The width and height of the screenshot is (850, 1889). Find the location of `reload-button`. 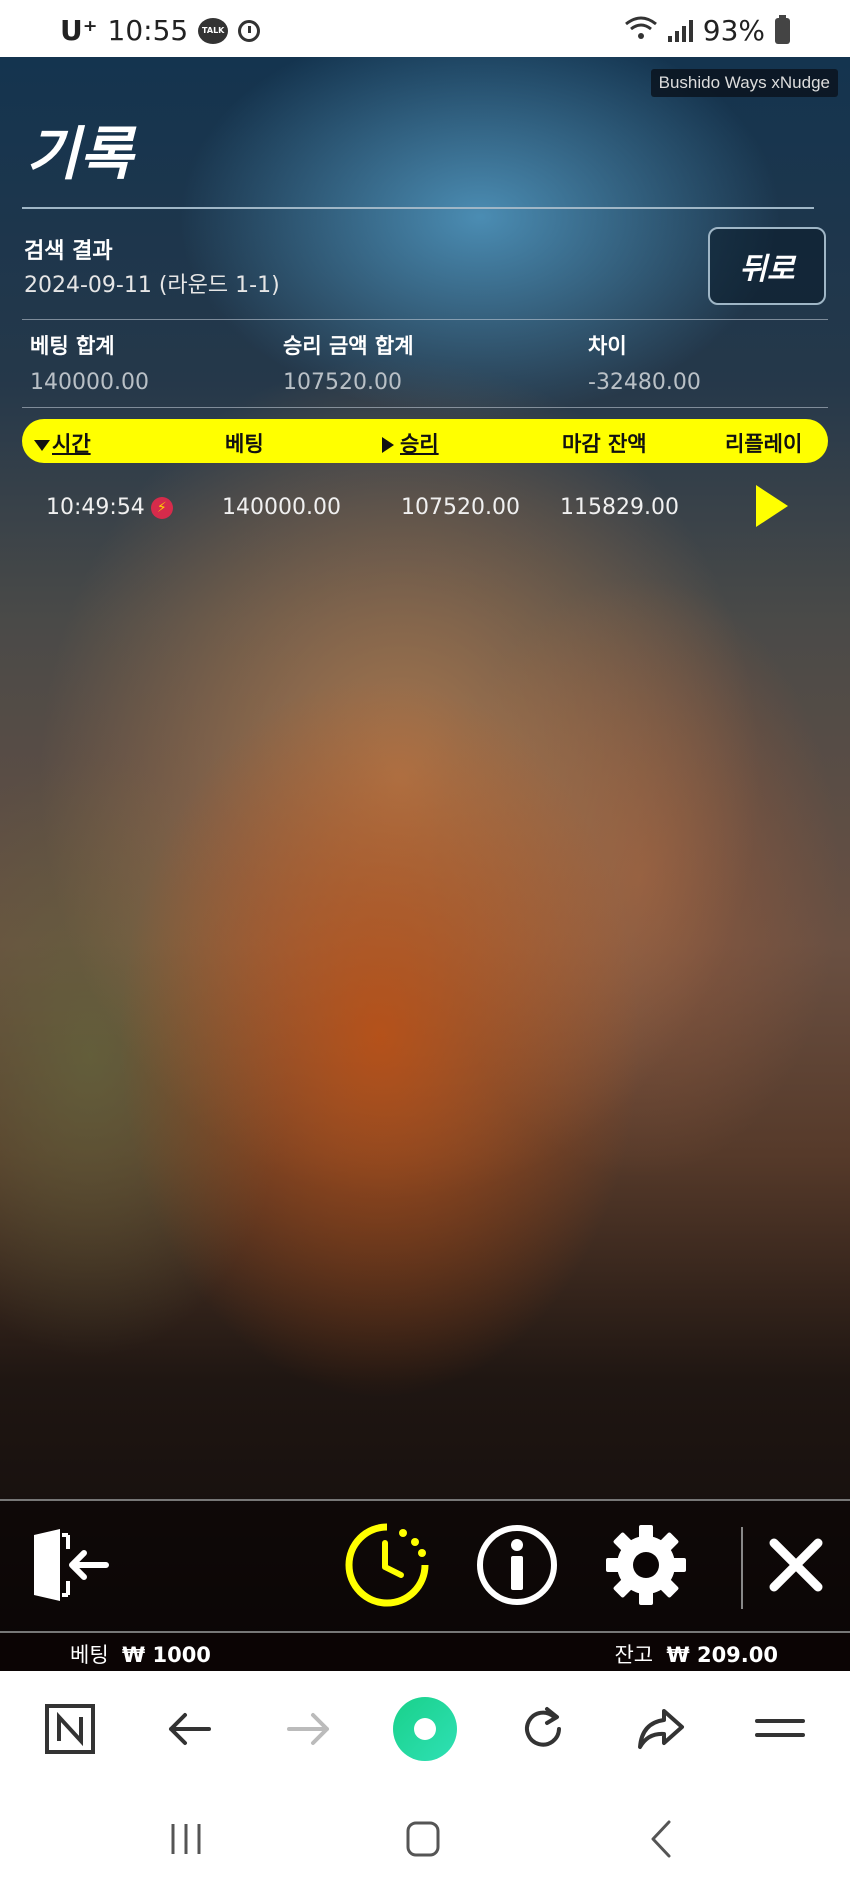

reload-button is located at coordinates (543, 1729).